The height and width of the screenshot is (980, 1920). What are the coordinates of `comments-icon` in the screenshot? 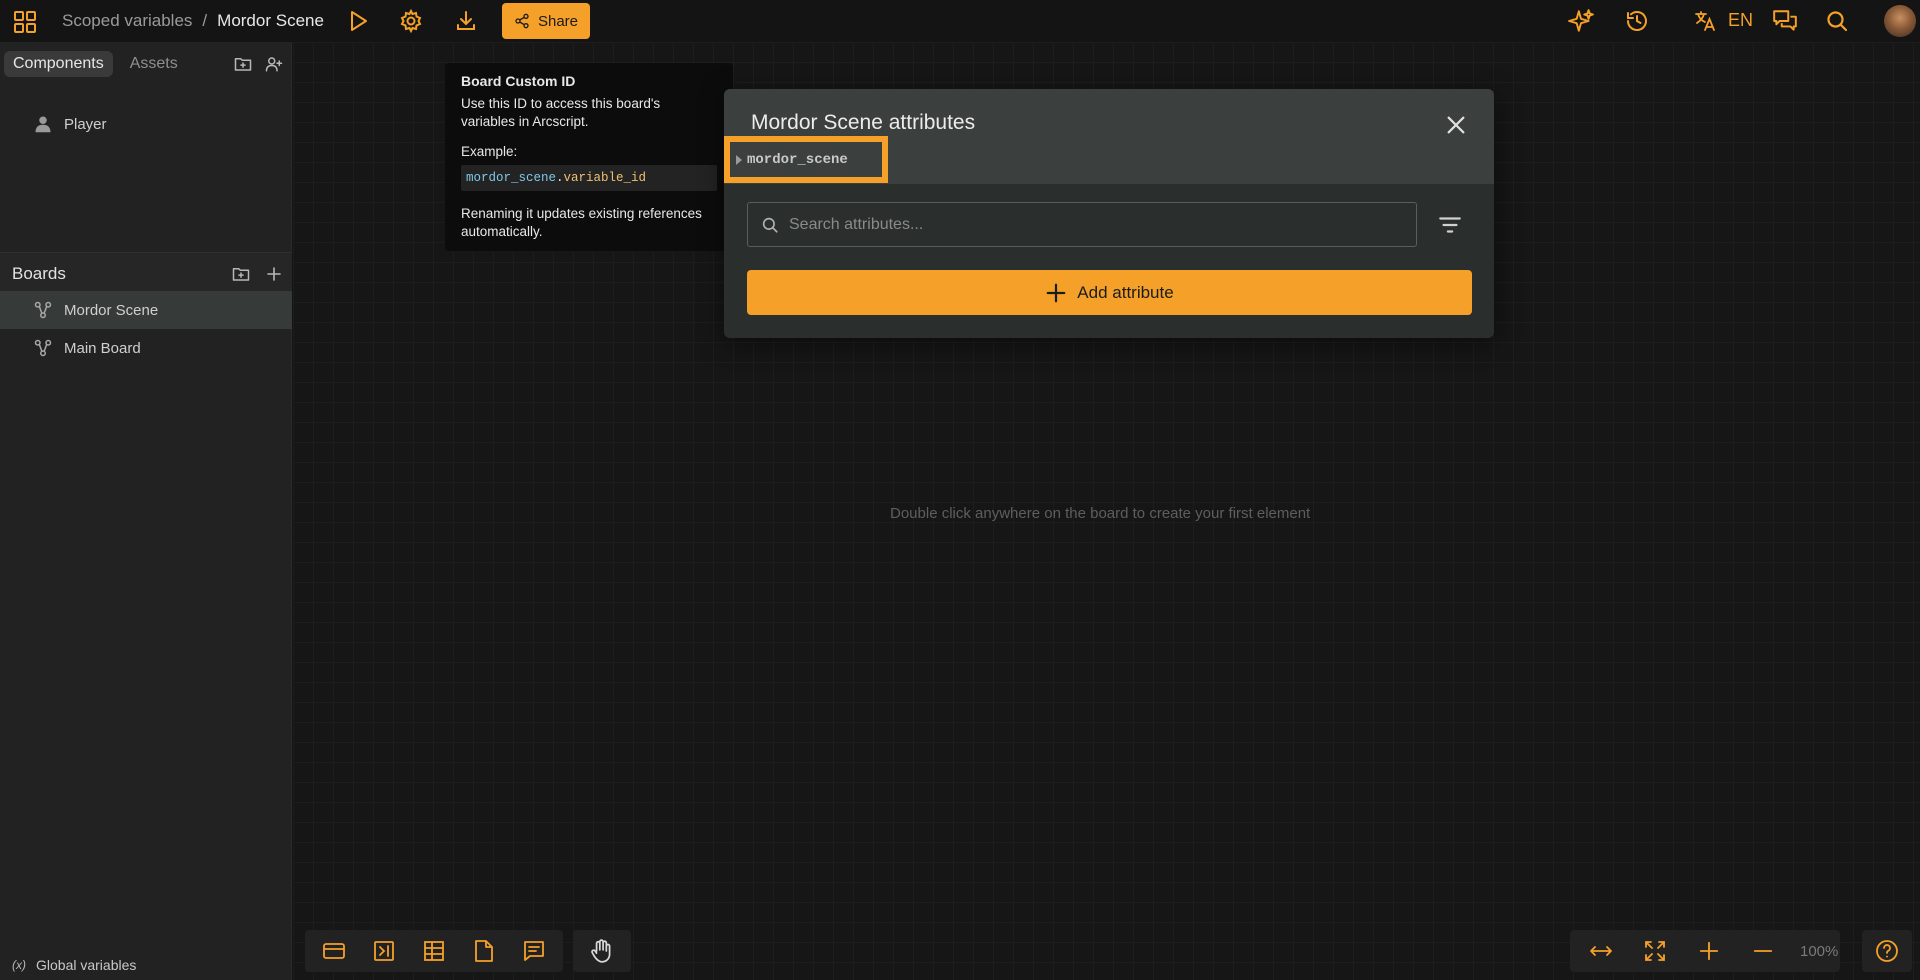 It's located at (1785, 21).